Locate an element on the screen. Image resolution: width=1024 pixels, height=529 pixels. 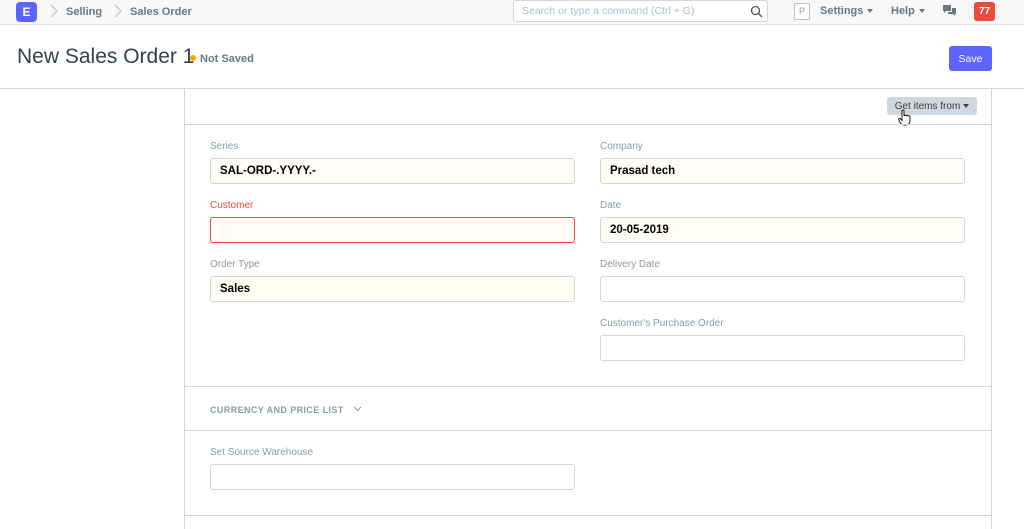
help-menu: Help is located at coordinates (908, 11).